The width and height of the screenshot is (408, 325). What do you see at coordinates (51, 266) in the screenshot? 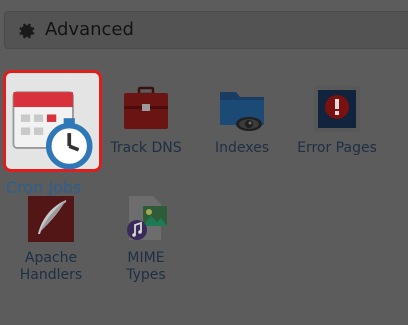
I see `tool-label: Apache Handlers` at bounding box center [51, 266].